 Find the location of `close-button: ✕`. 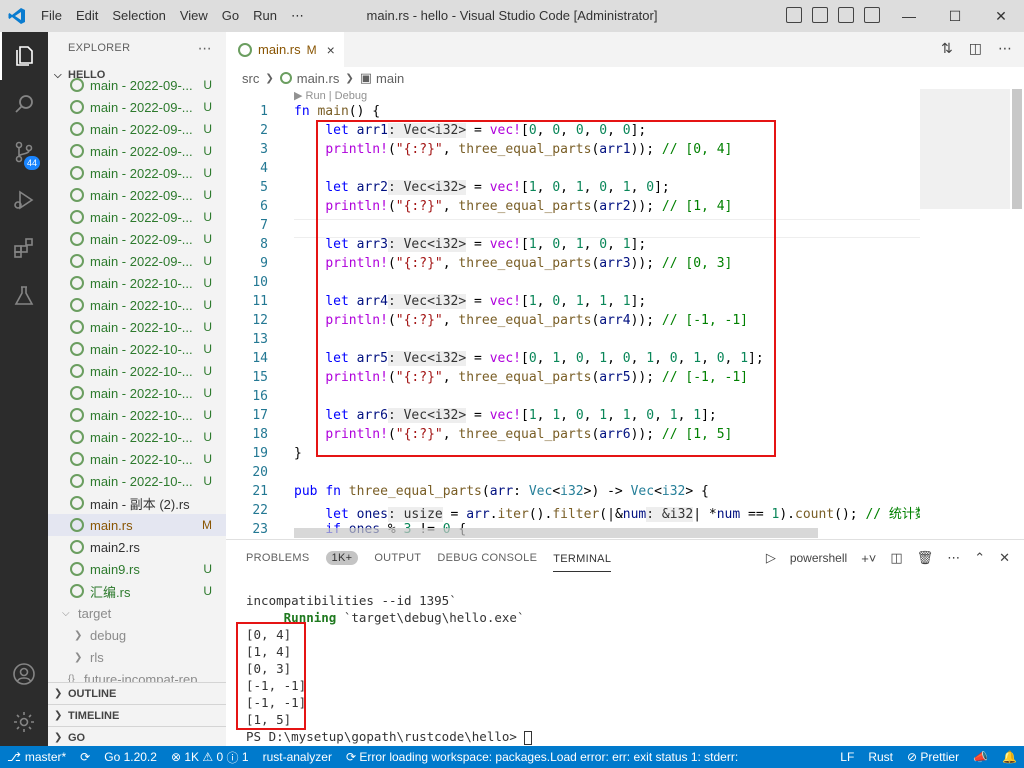

close-button: ✕ is located at coordinates (1001, 16).